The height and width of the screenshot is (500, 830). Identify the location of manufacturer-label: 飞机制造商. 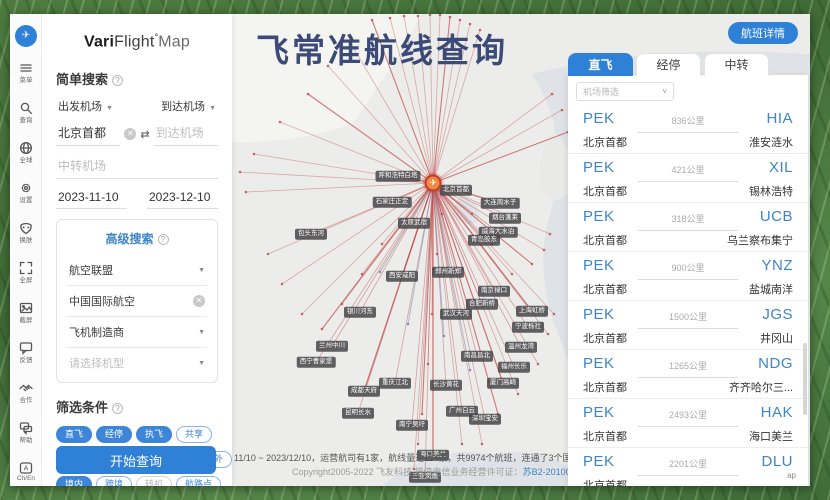
(96, 333).